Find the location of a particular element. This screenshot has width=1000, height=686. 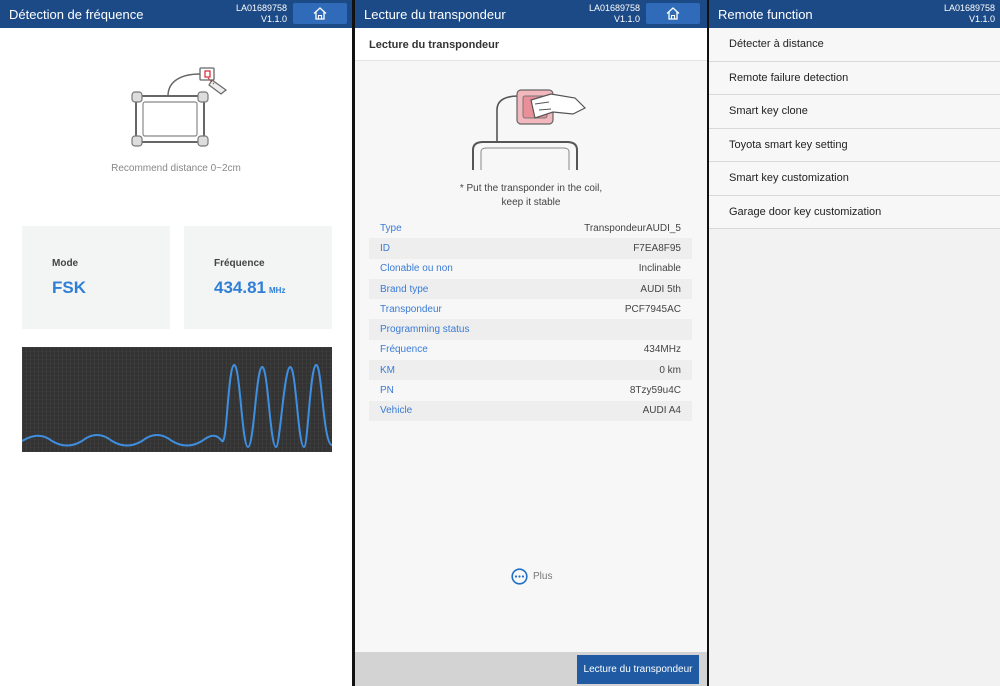

row-key: Type is located at coordinates (391, 228).